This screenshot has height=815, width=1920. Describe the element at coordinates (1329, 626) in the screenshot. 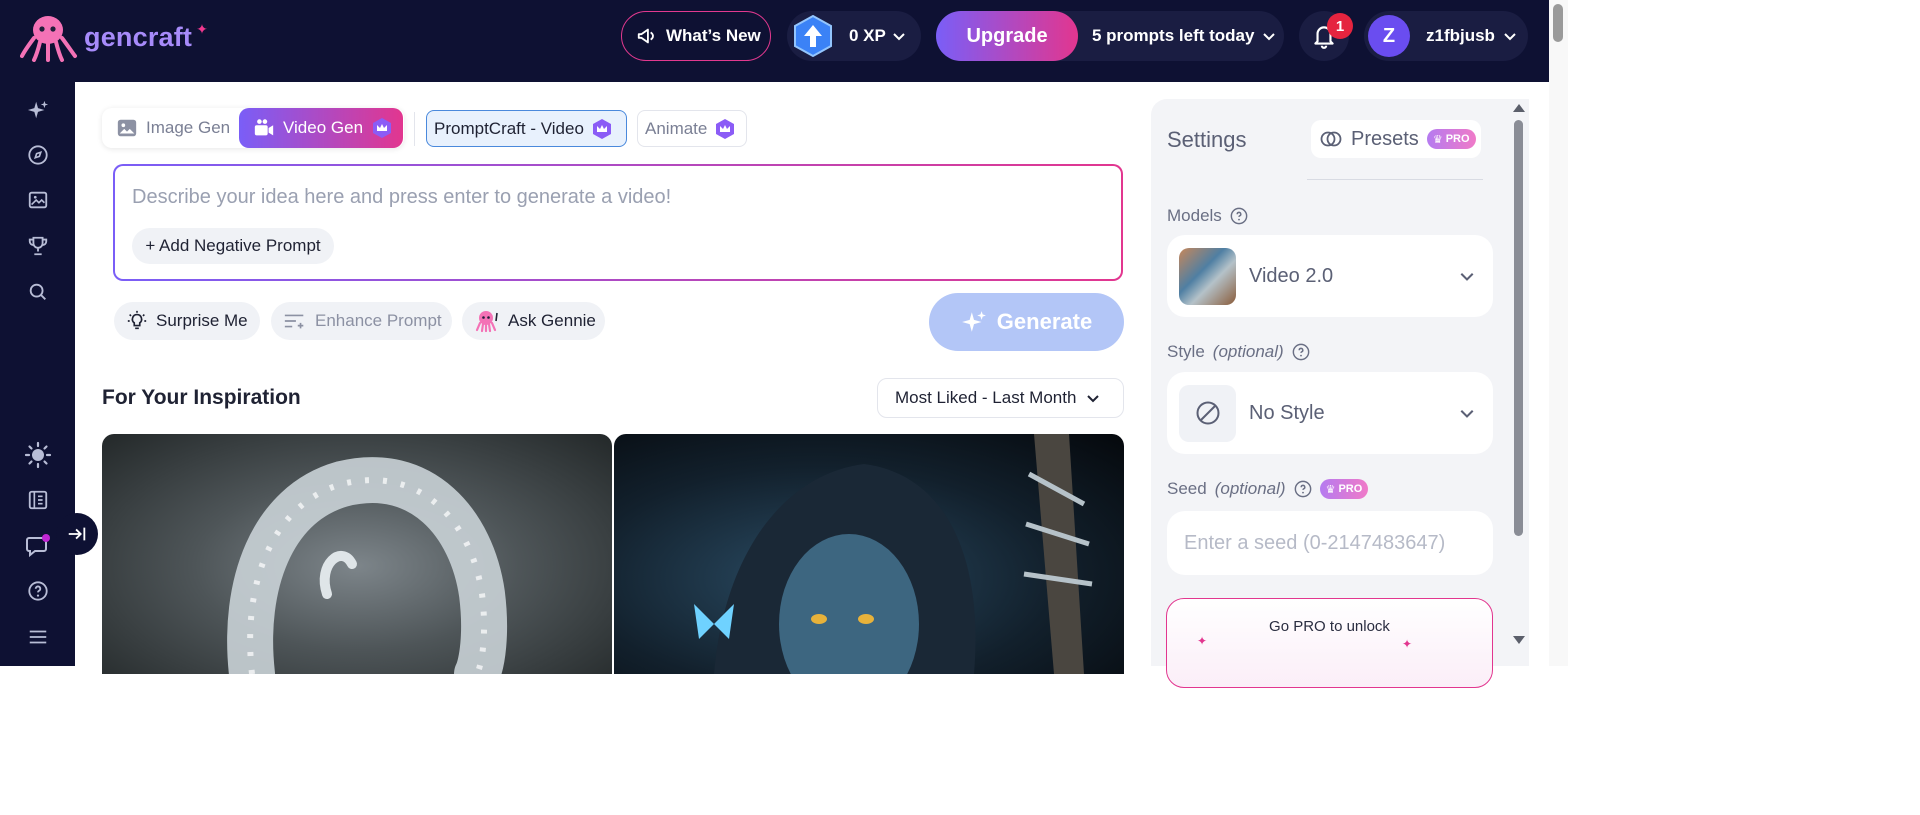

I see `go-pro-text: Go PRO to unlock` at that location.